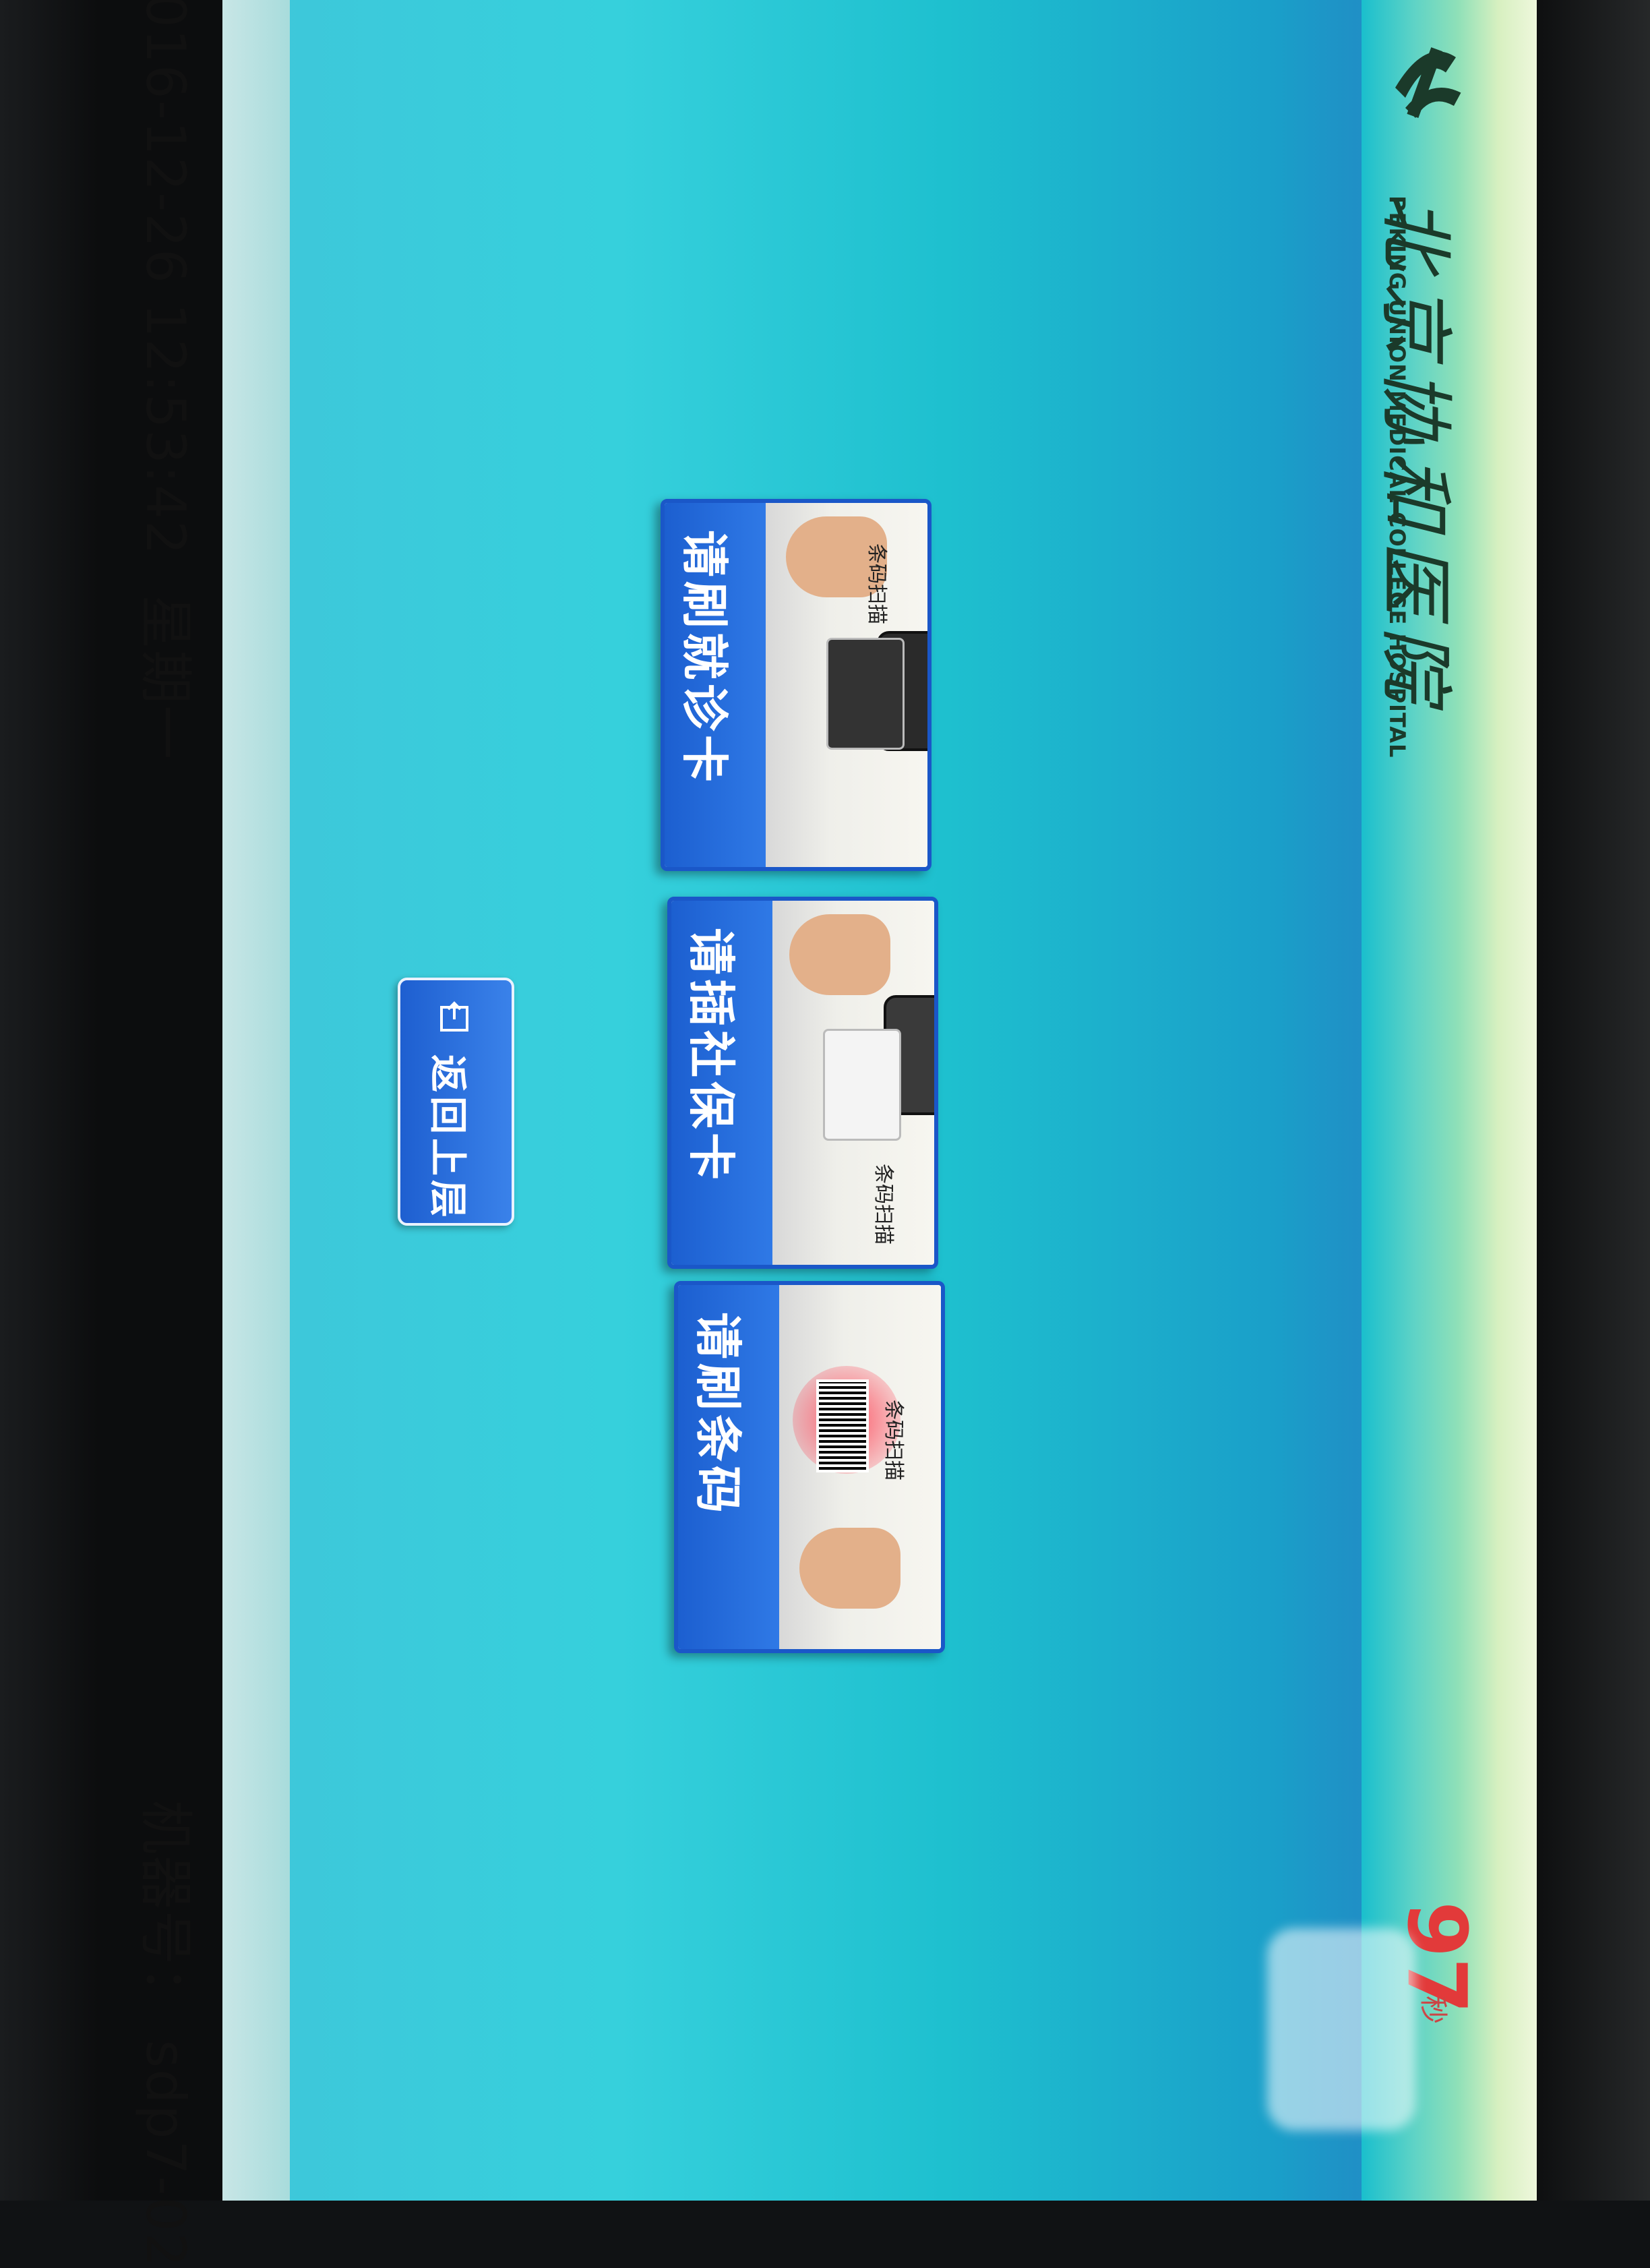 The height and width of the screenshot is (2268, 1650). Describe the element at coordinates (170, 2034) in the screenshot. I see `machine-number: 机器号： sdp7-02` at that location.